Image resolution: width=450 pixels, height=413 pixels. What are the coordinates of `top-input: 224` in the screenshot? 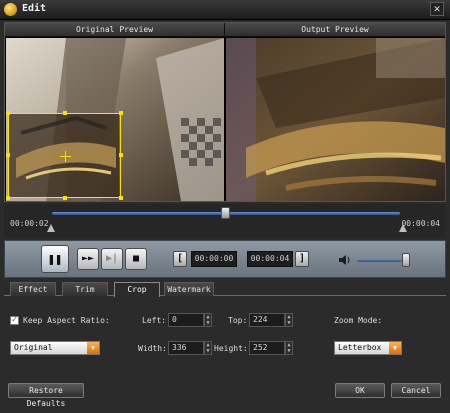 It's located at (267, 320).